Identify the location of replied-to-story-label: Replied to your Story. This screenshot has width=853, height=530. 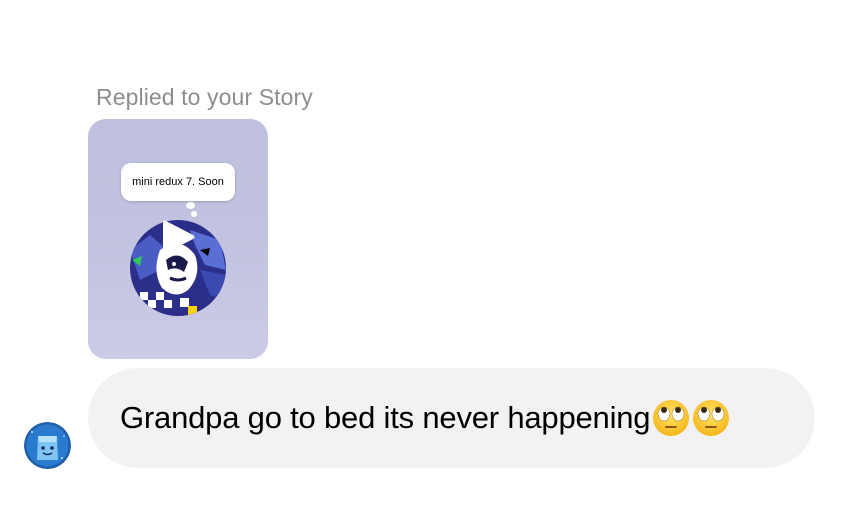
(204, 97).